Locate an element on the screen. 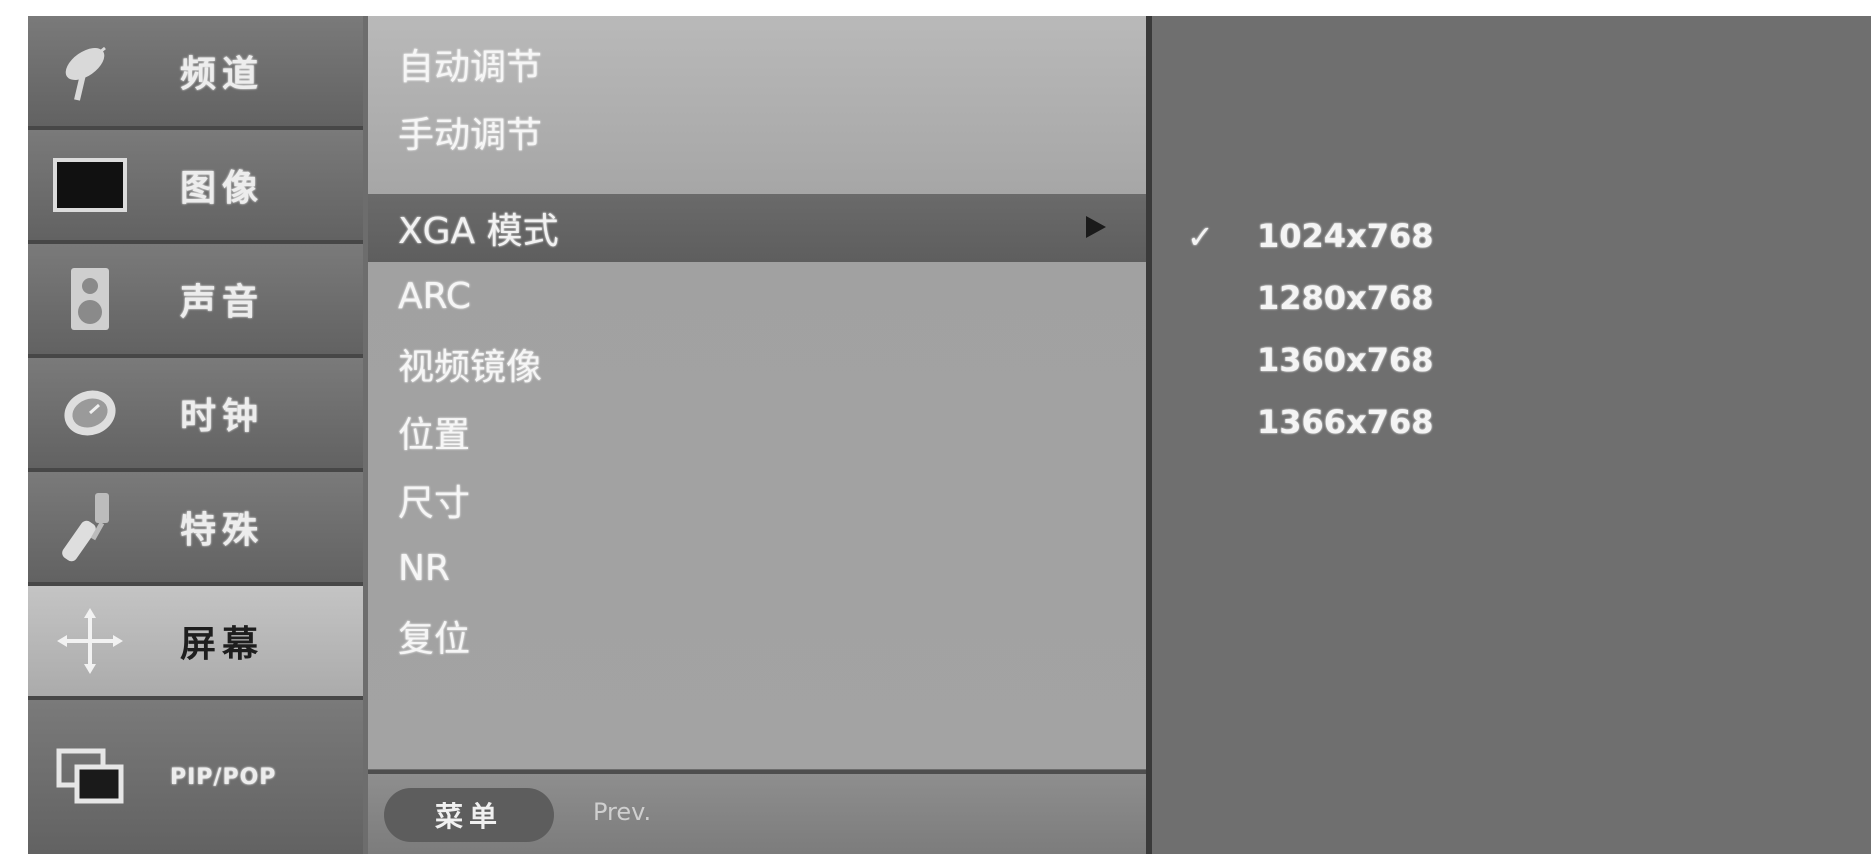  option-label: 复位 is located at coordinates (434, 639).